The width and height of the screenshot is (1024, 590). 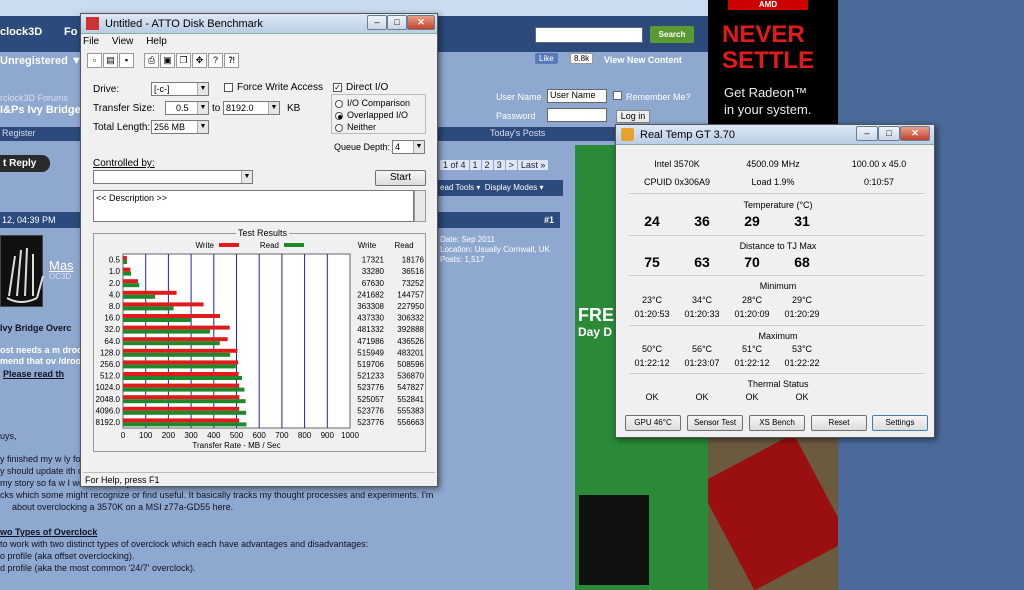 What do you see at coordinates (617, 95) in the screenshot?
I see `remember-me-checkbox` at bounding box center [617, 95].